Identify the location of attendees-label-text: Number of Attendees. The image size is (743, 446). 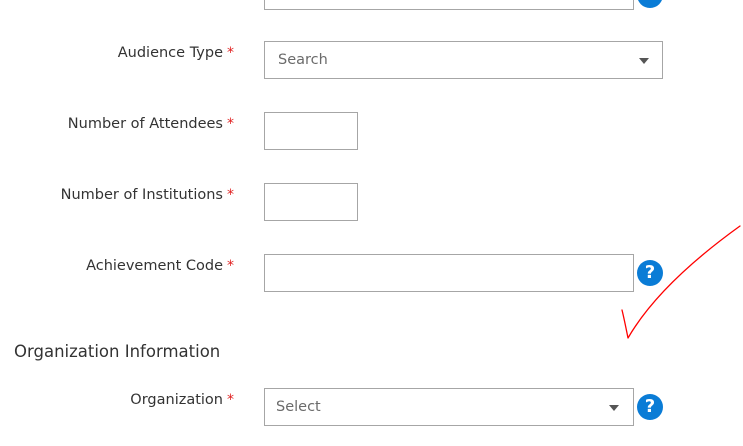
(145, 124).